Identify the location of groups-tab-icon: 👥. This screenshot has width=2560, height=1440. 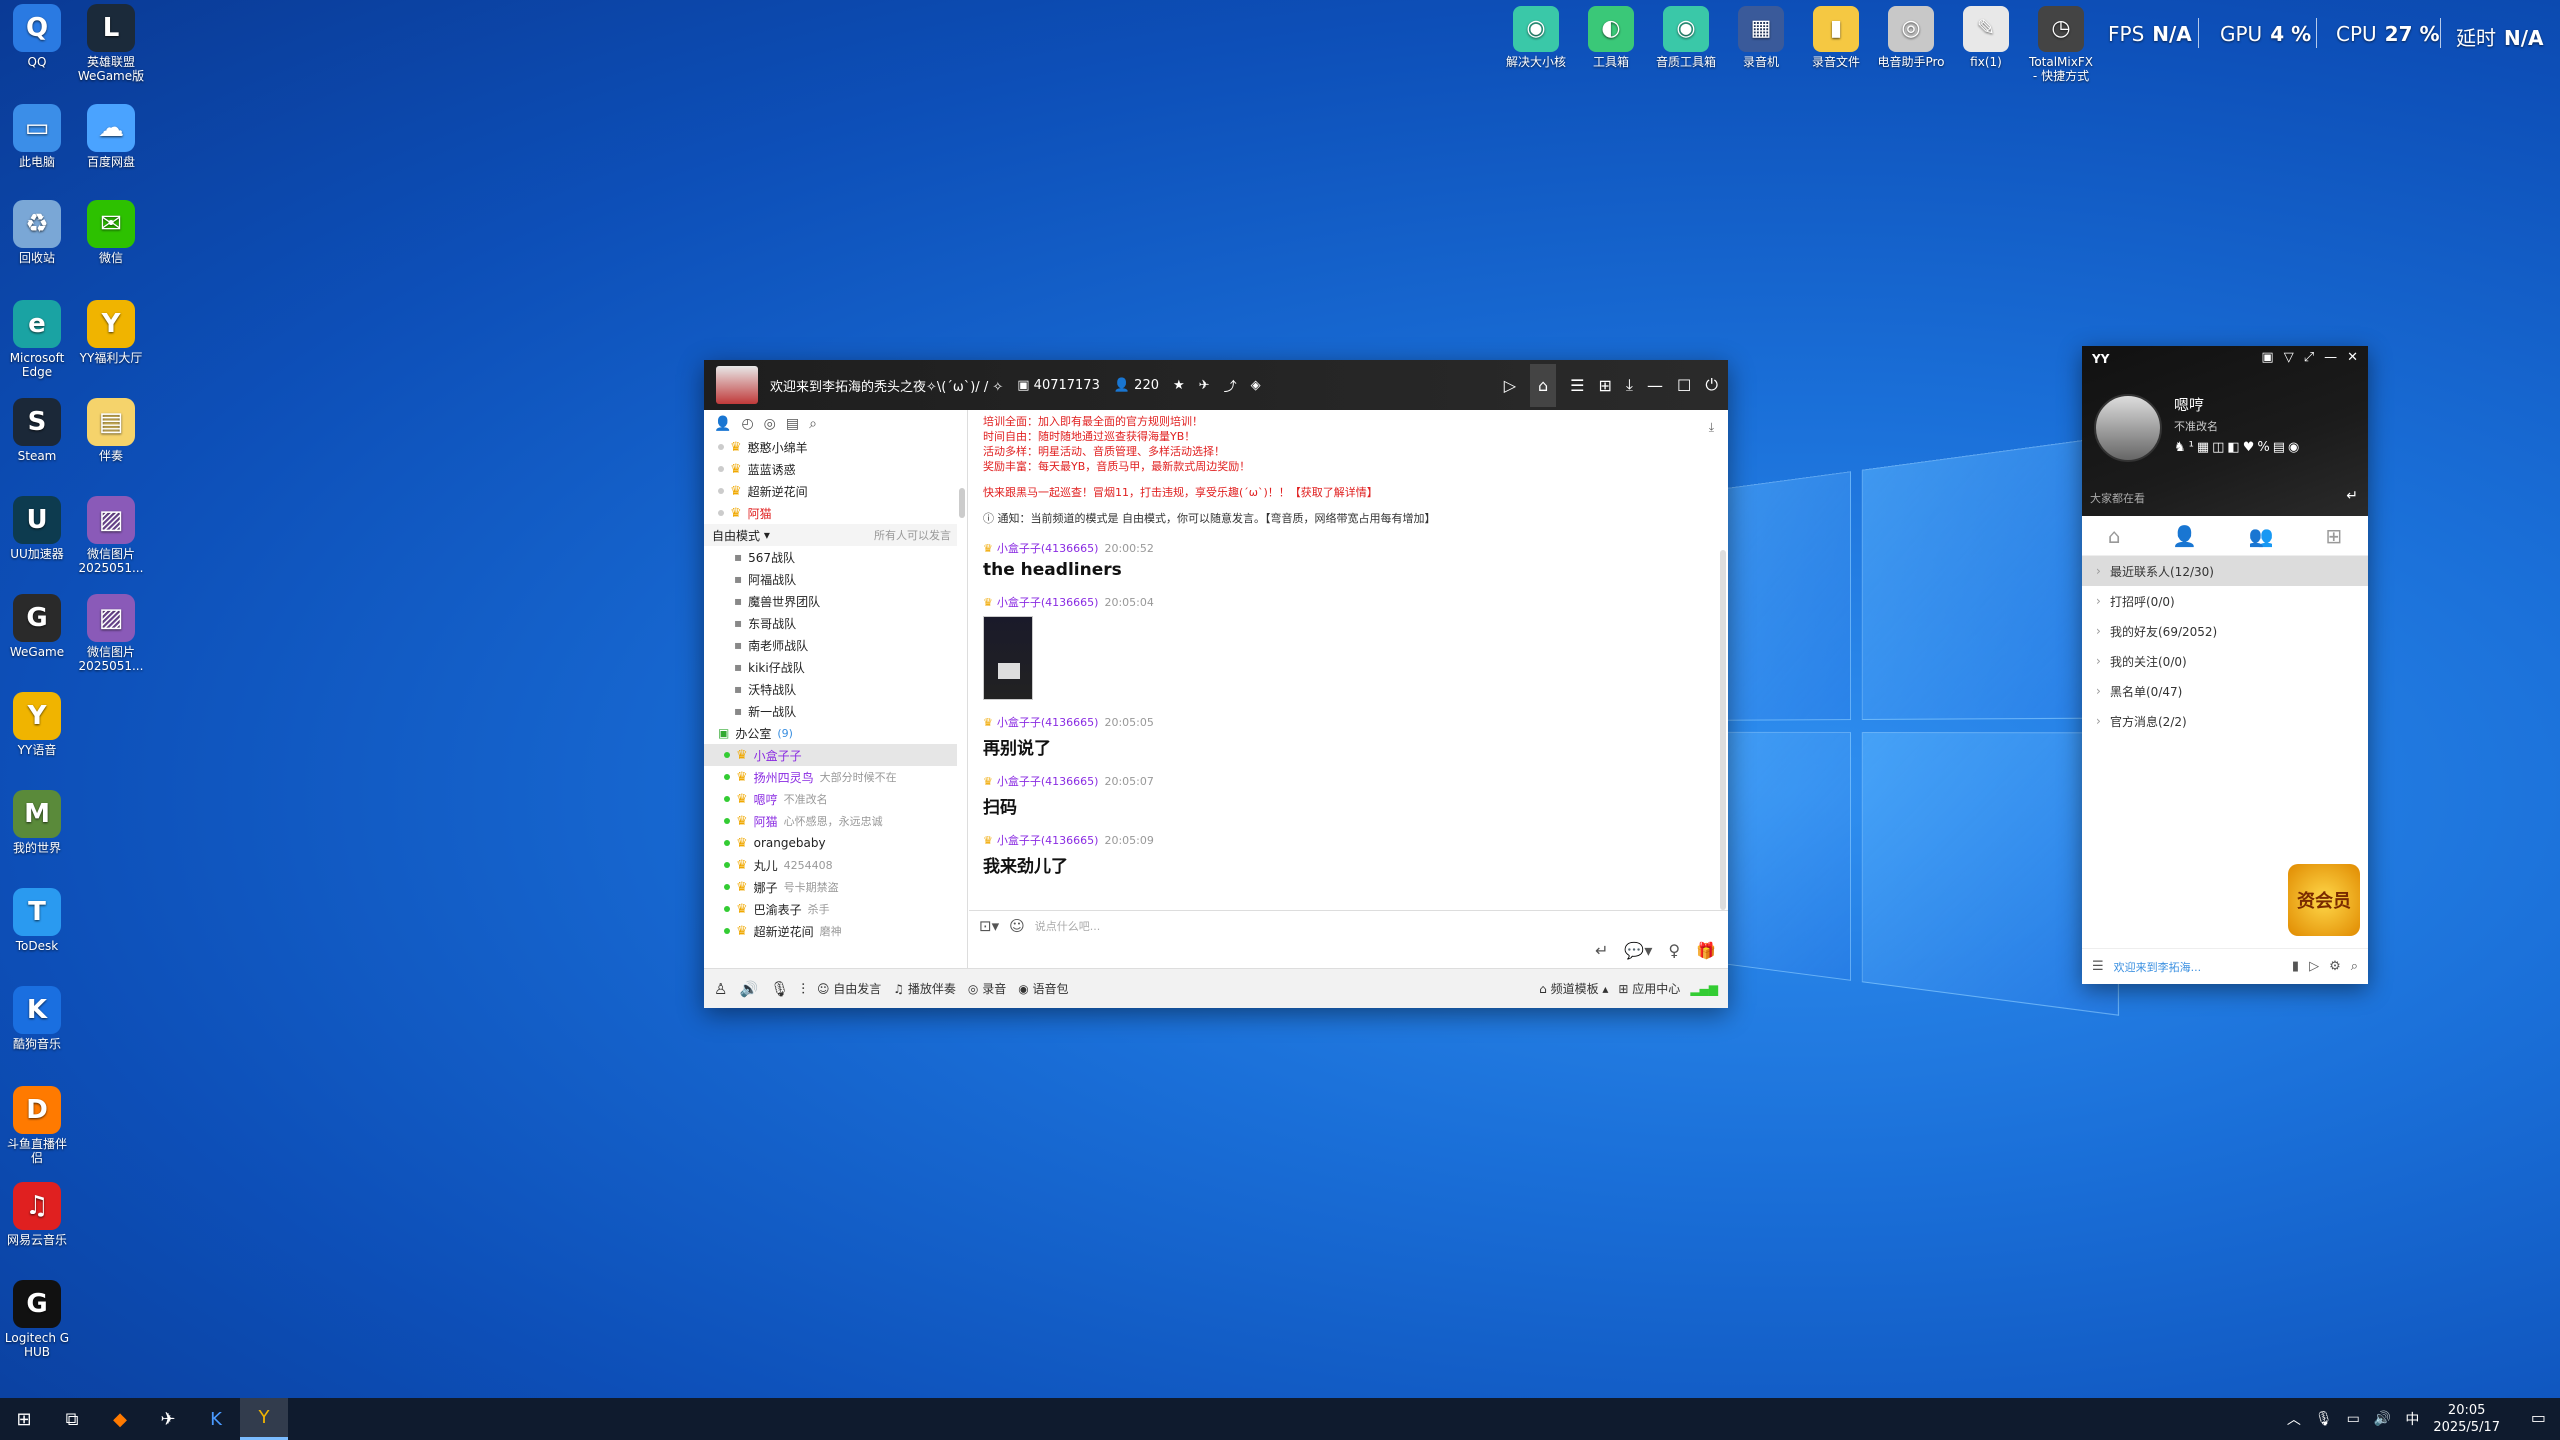
(2261, 536).